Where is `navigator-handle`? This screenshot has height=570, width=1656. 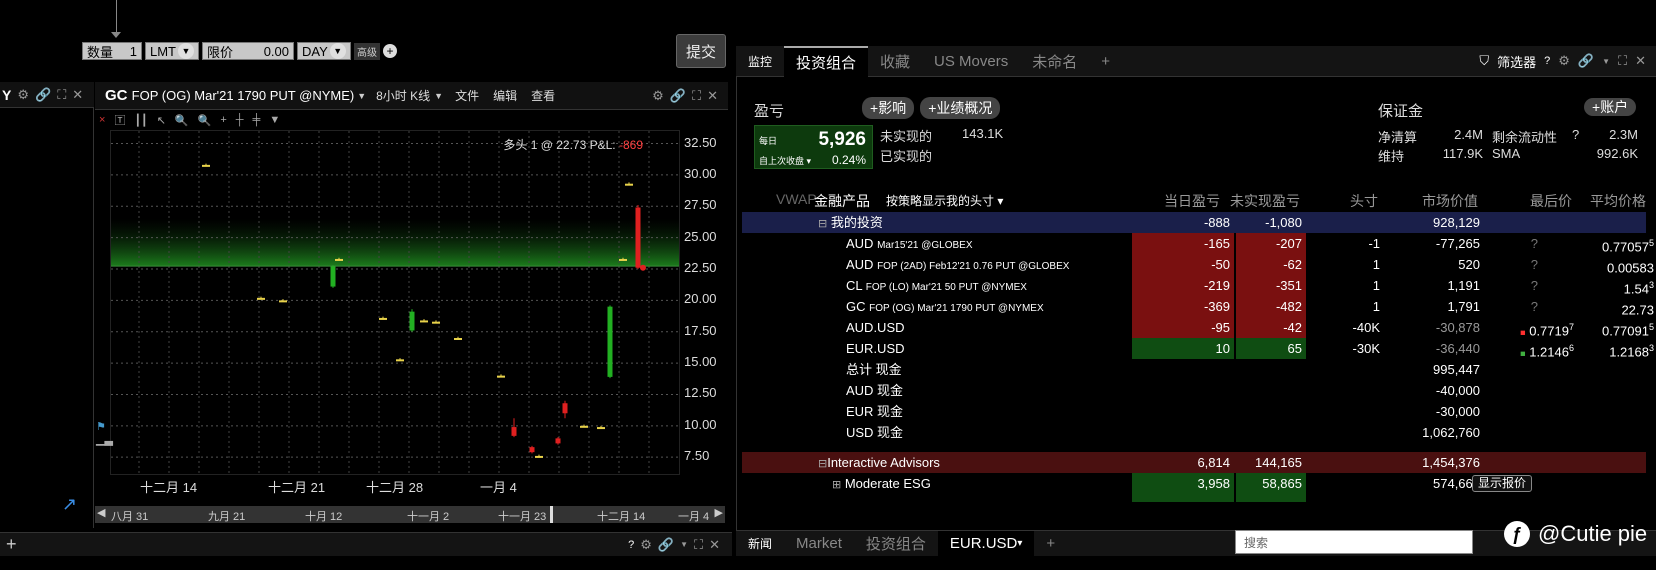 navigator-handle is located at coordinates (551, 514).